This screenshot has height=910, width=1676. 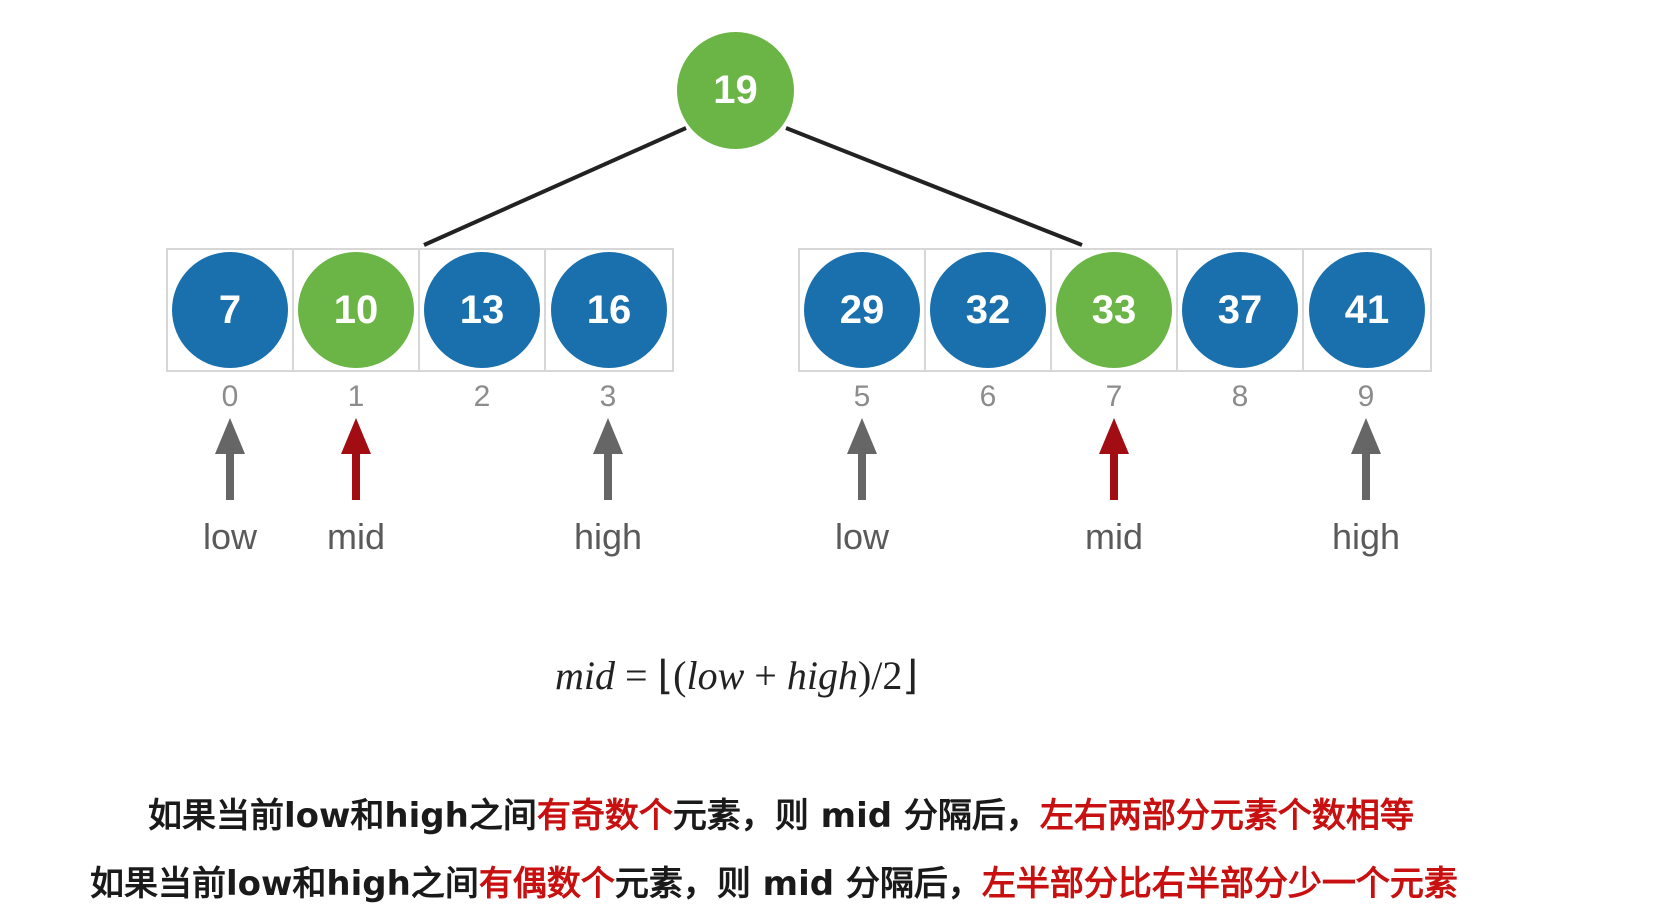 I want to click on edge-root-left, so click(x=555, y=186).